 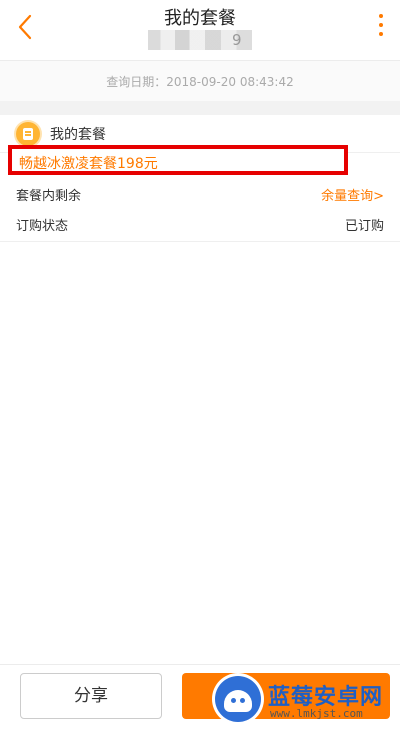 I want to click on remaining-label: 套餐内剩余, so click(x=49, y=196).